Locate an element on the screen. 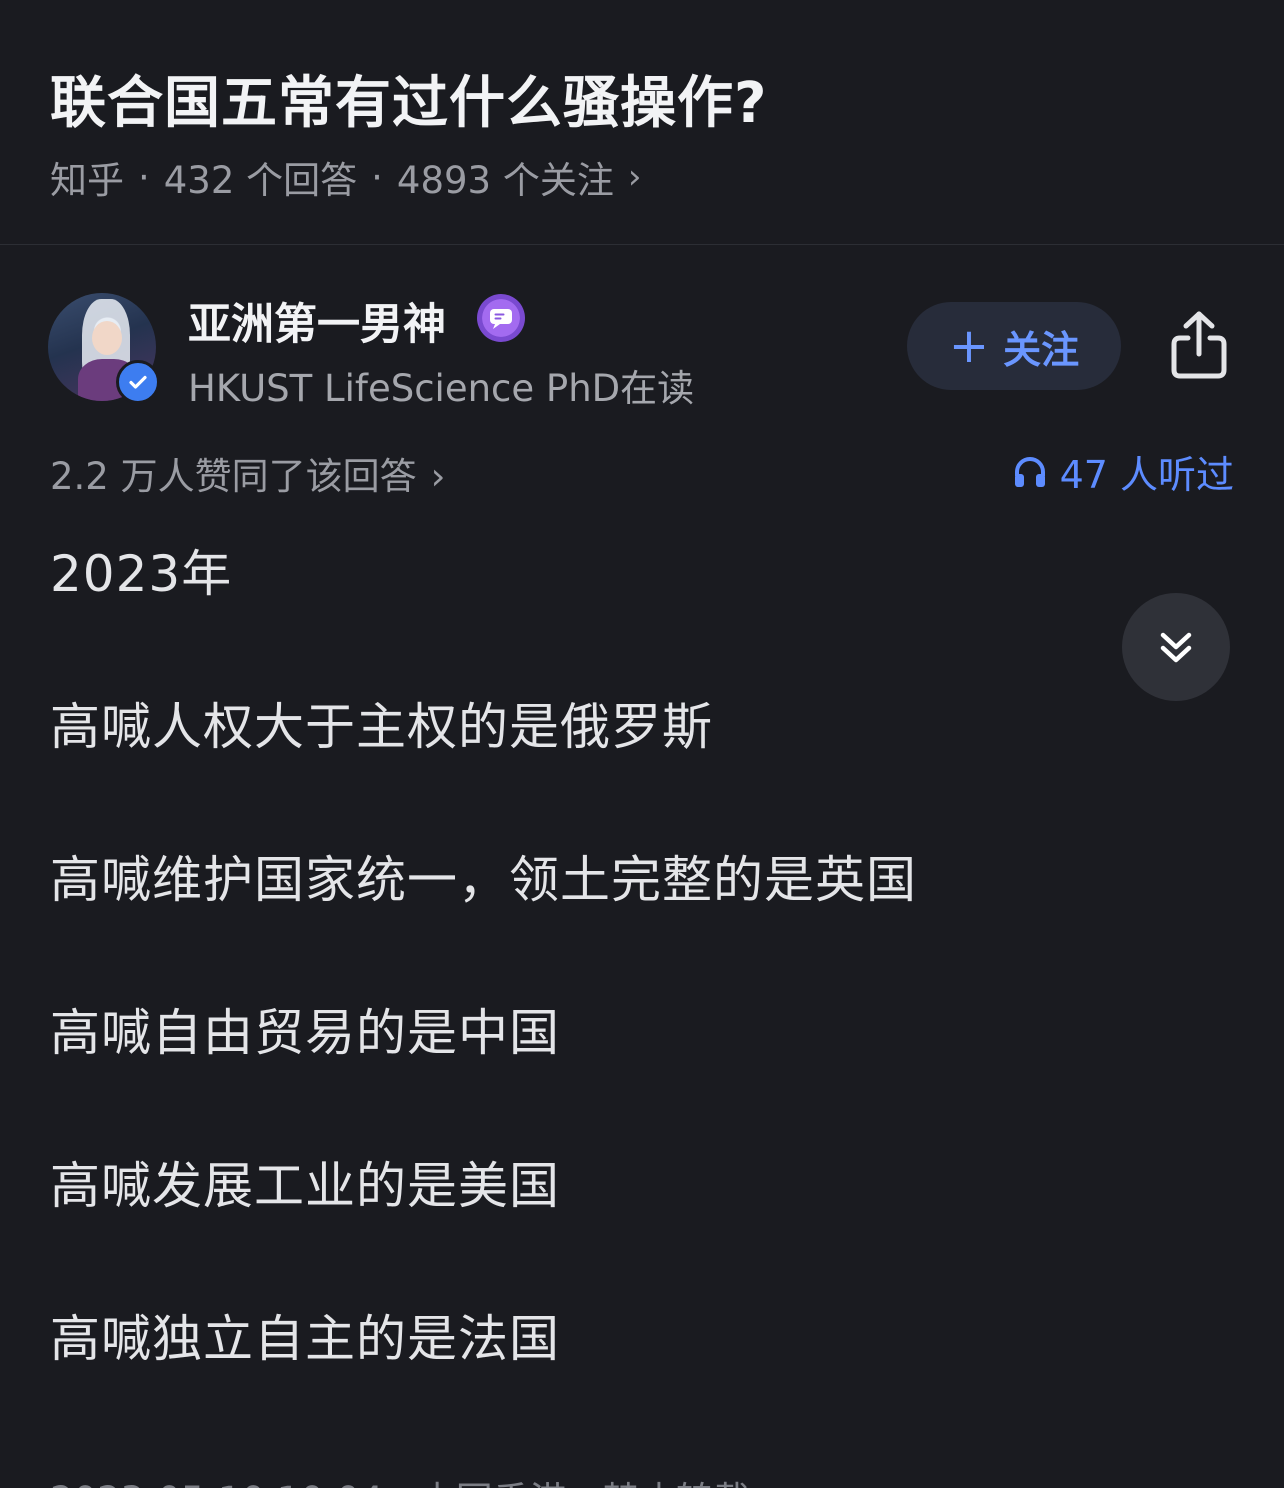 This screenshot has width=1284, height=1488. message-badge-icon is located at coordinates (501, 318).